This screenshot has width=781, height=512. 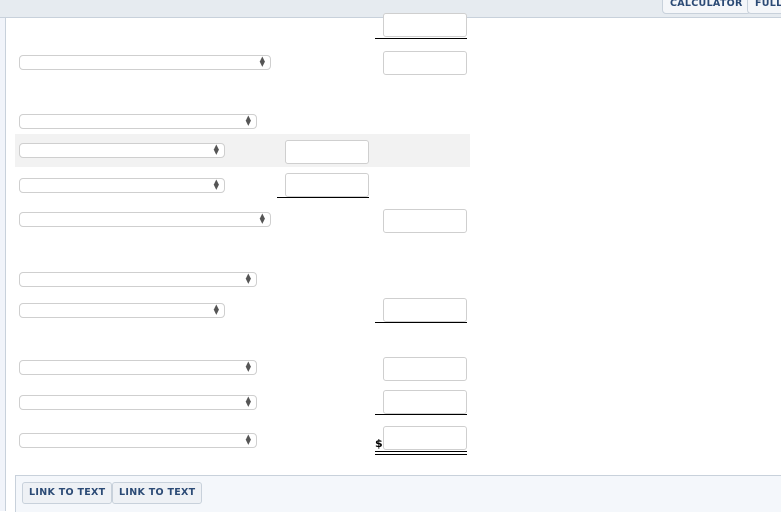 I want to click on account-select-1: ▲ ▼, so click(x=145, y=62).